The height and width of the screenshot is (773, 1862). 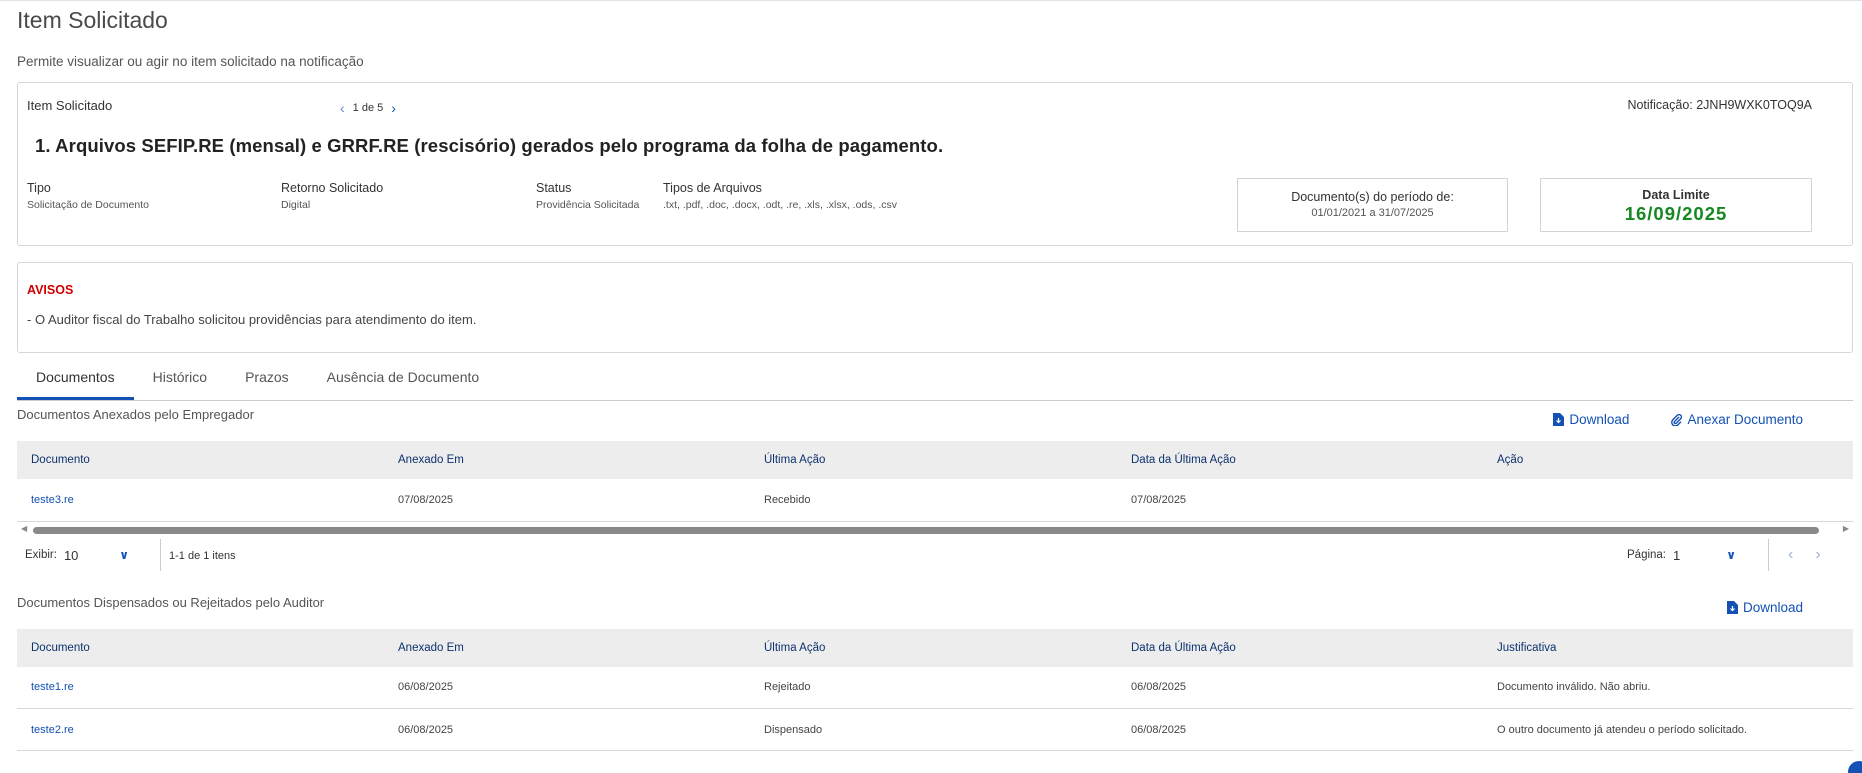 I want to click on periodo-value: 01/01/2021 a 31/07/2025, so click(x=1372, y=213).